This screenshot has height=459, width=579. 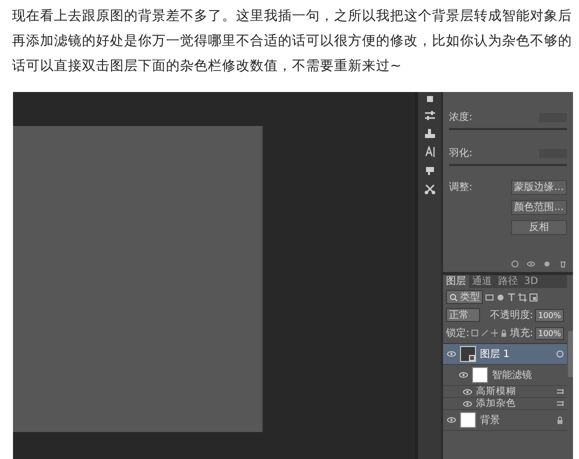 What do you see at coordinates (456, 281) in the screenshot?
I see `panel-tab: 图层` at bounding box center [456, 281].